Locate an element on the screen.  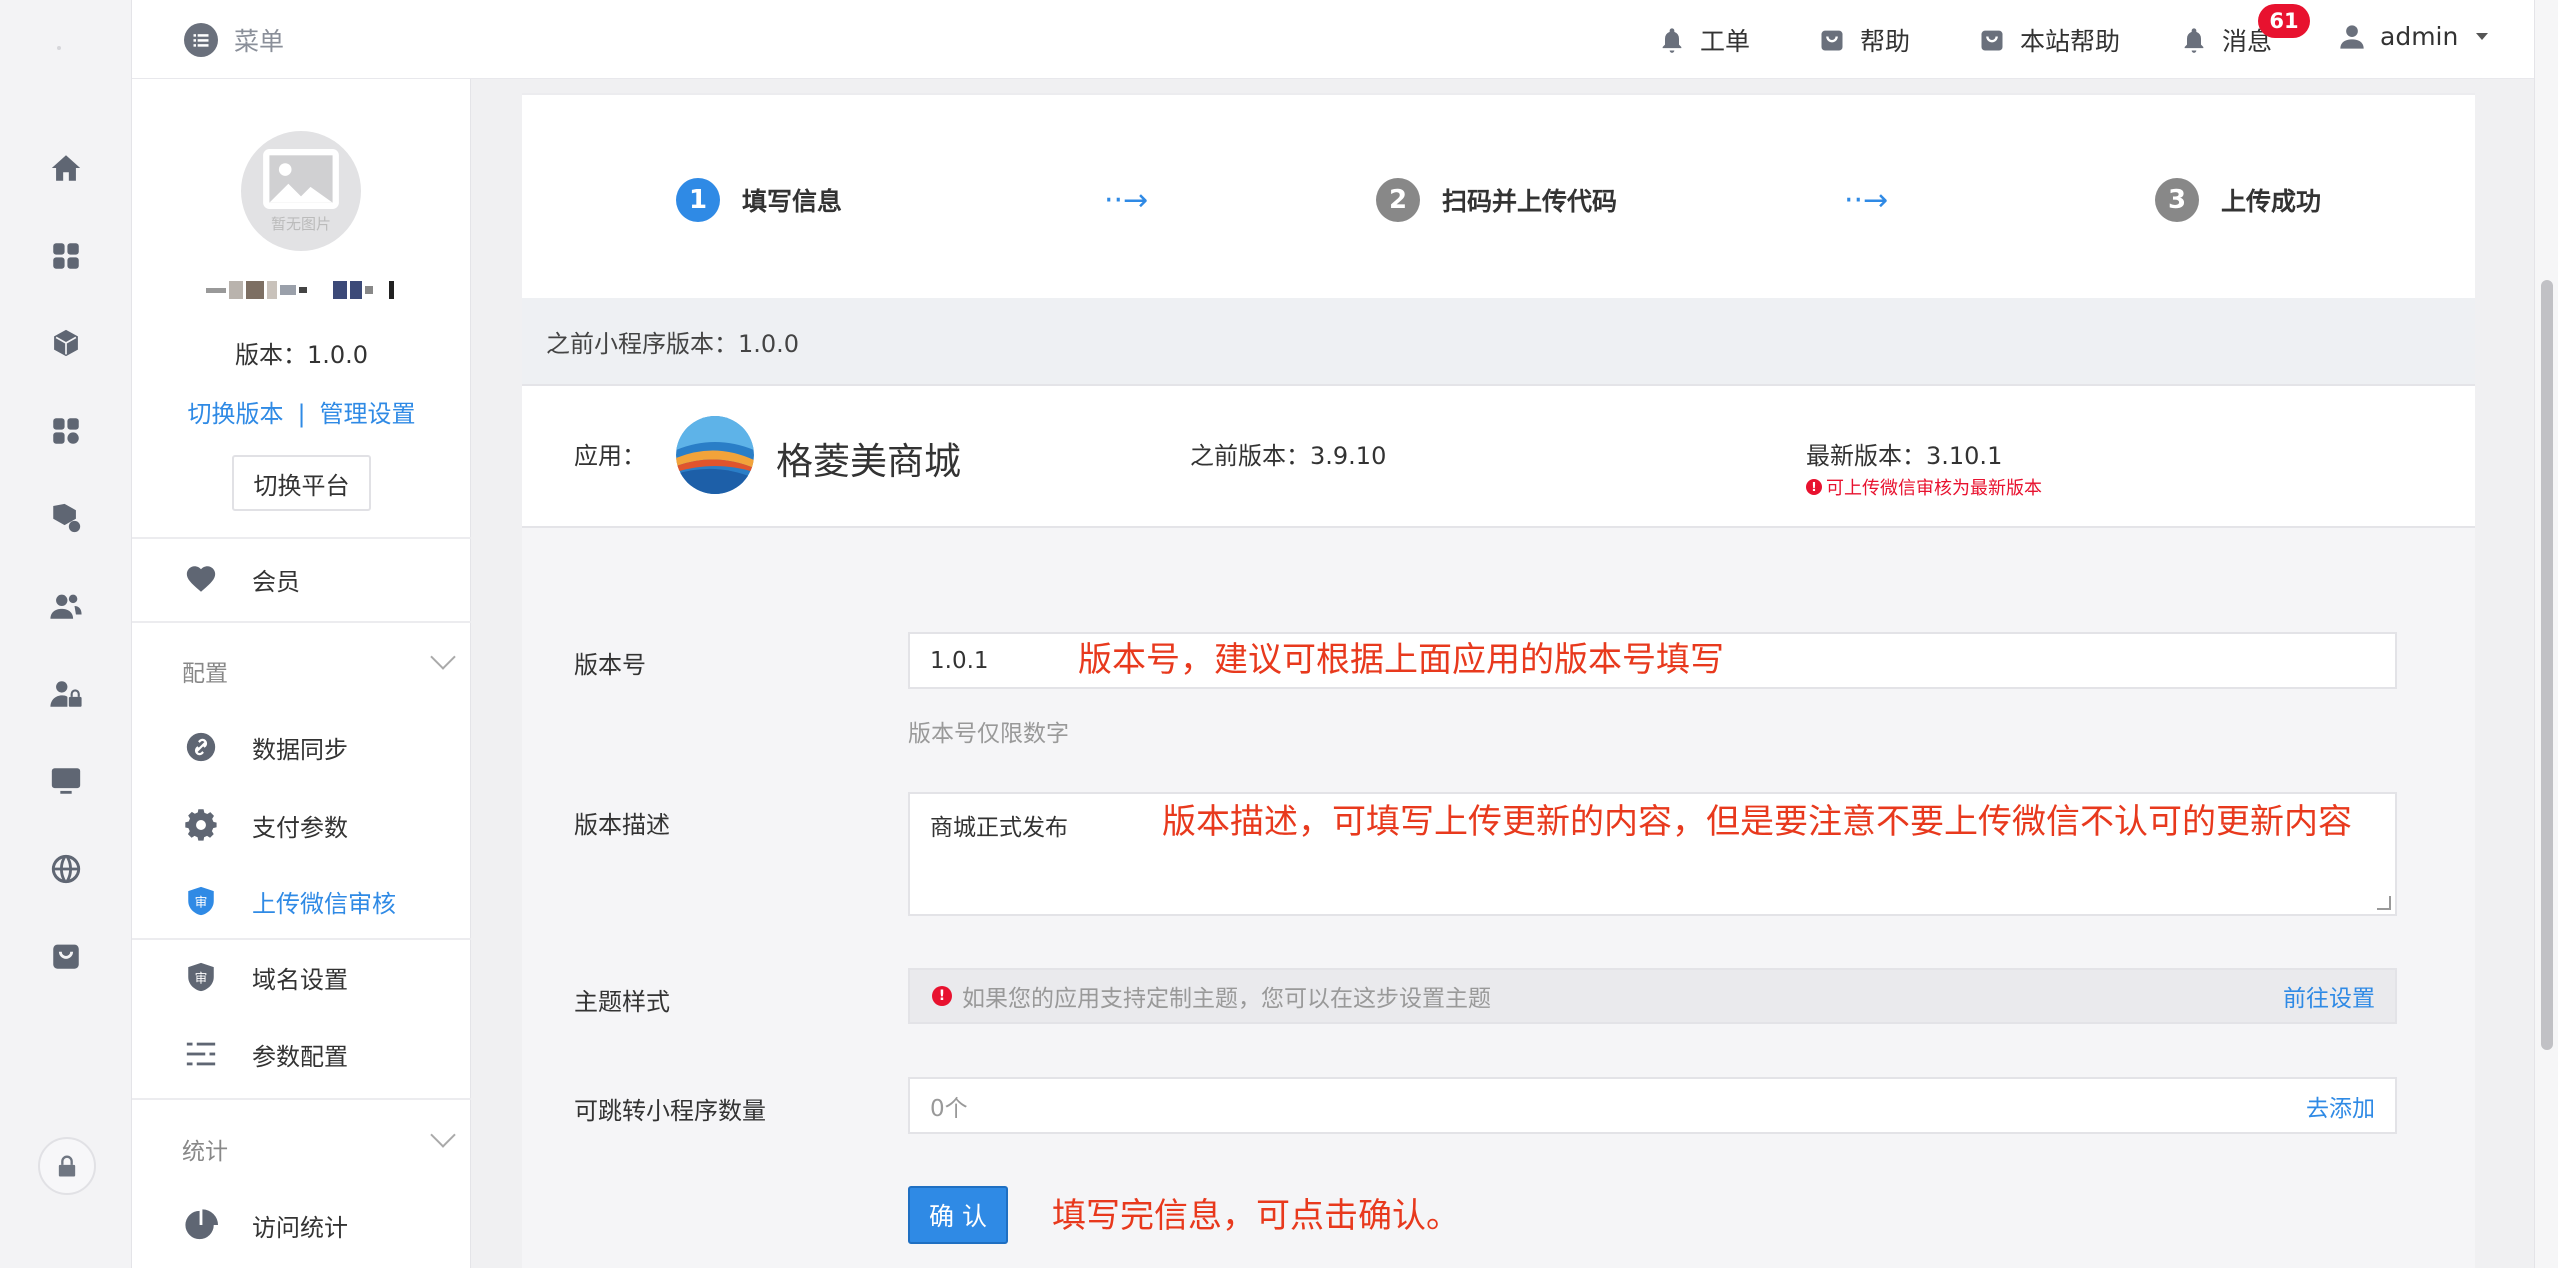
home-icon is located at coordinates (66, 168).